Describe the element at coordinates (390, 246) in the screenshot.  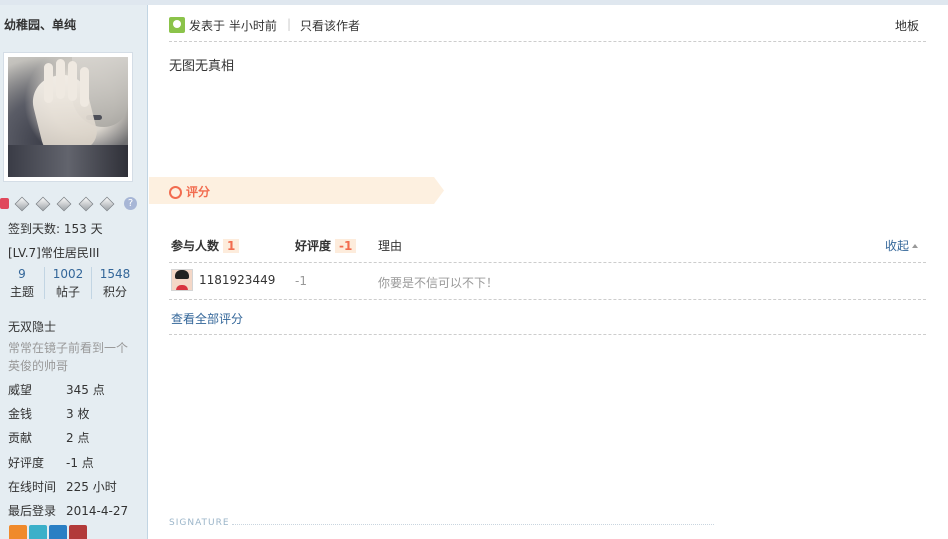
I see `reason-header: 理由` at that location.